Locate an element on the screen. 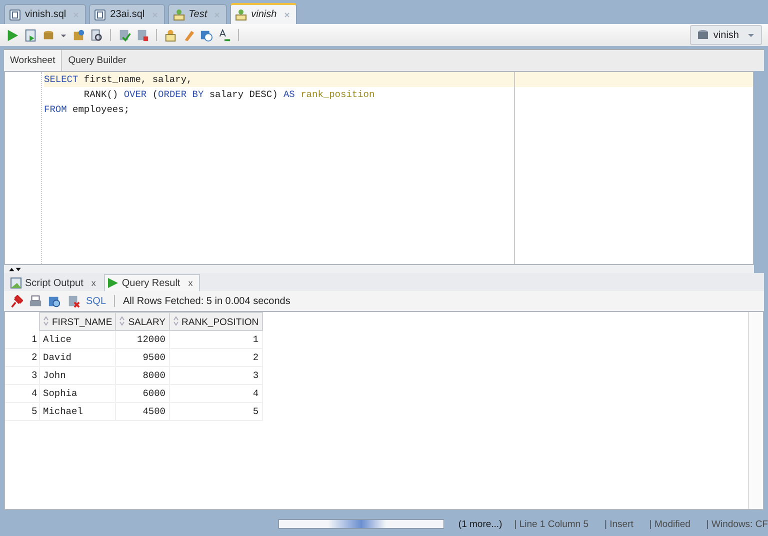 The image size is (768, 536). commit-icon is located at coordinates (124, 35).